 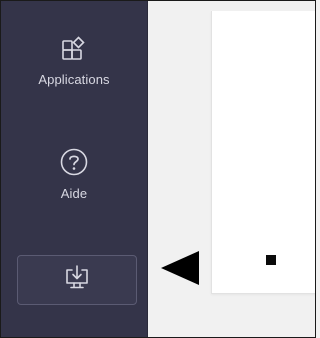 I want to click on sidebar-item-aide: Aide, so click(x=74, y=174).